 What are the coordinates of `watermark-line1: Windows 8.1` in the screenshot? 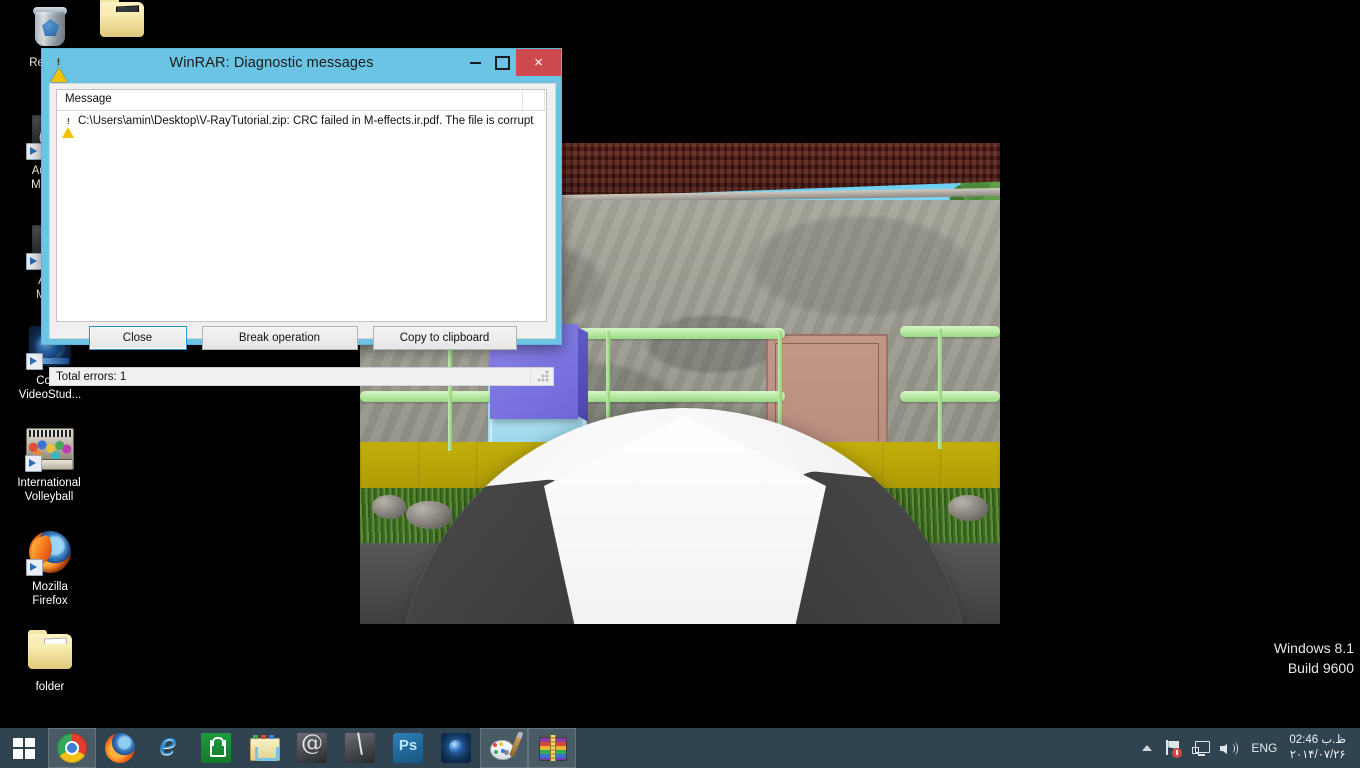 It's located at (1313, 648).